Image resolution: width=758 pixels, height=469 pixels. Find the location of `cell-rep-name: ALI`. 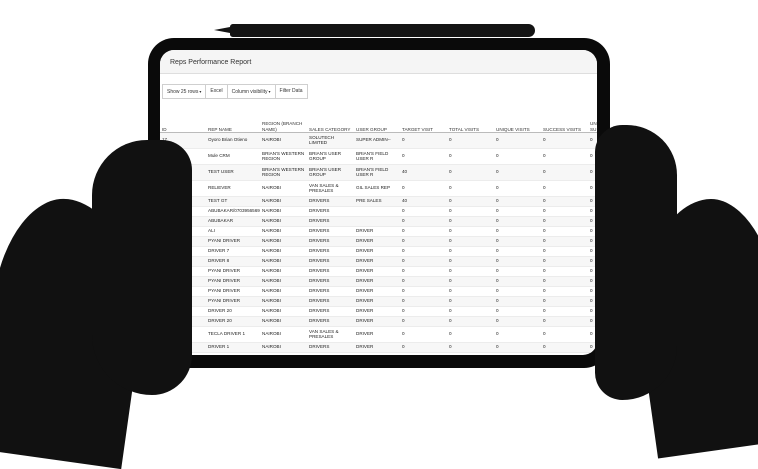

cell-rep-name: ALI is located at coordinates (233, 231).